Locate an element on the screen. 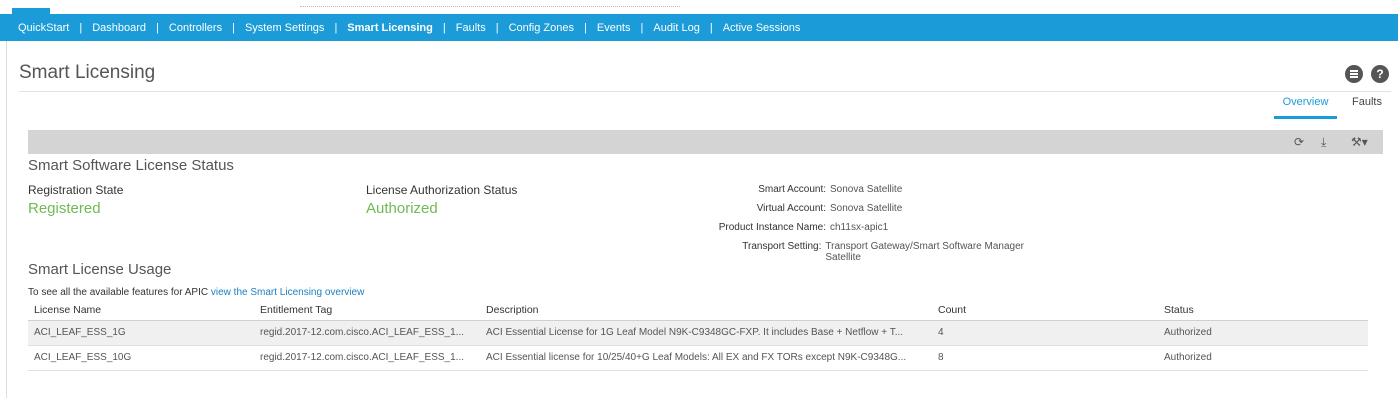 The height and width of the screenshot is (398, 1398). title-divider is located at coordinates (705, 91).